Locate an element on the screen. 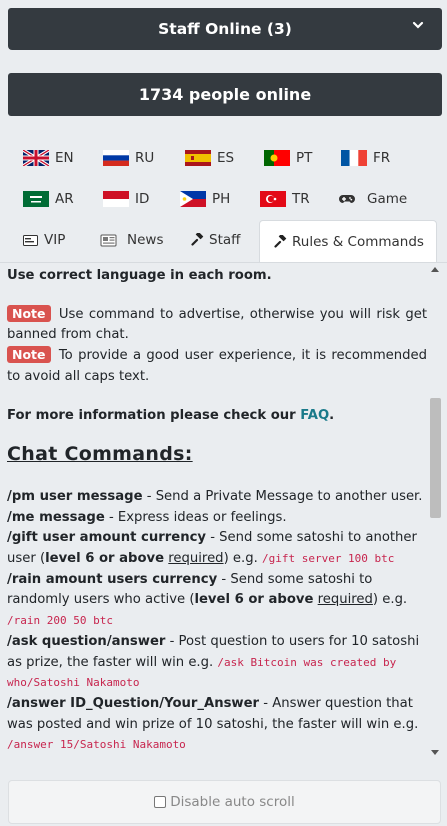 The image size is (447, 826). disable-auto-scroll-button: Disable auto scroll is located at coordinates (224, 802).